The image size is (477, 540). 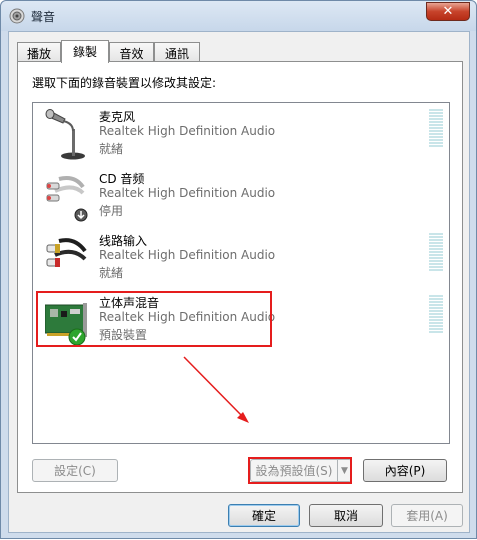 I want to click on tab-sounds: 音效, so click(x=131, y=52).